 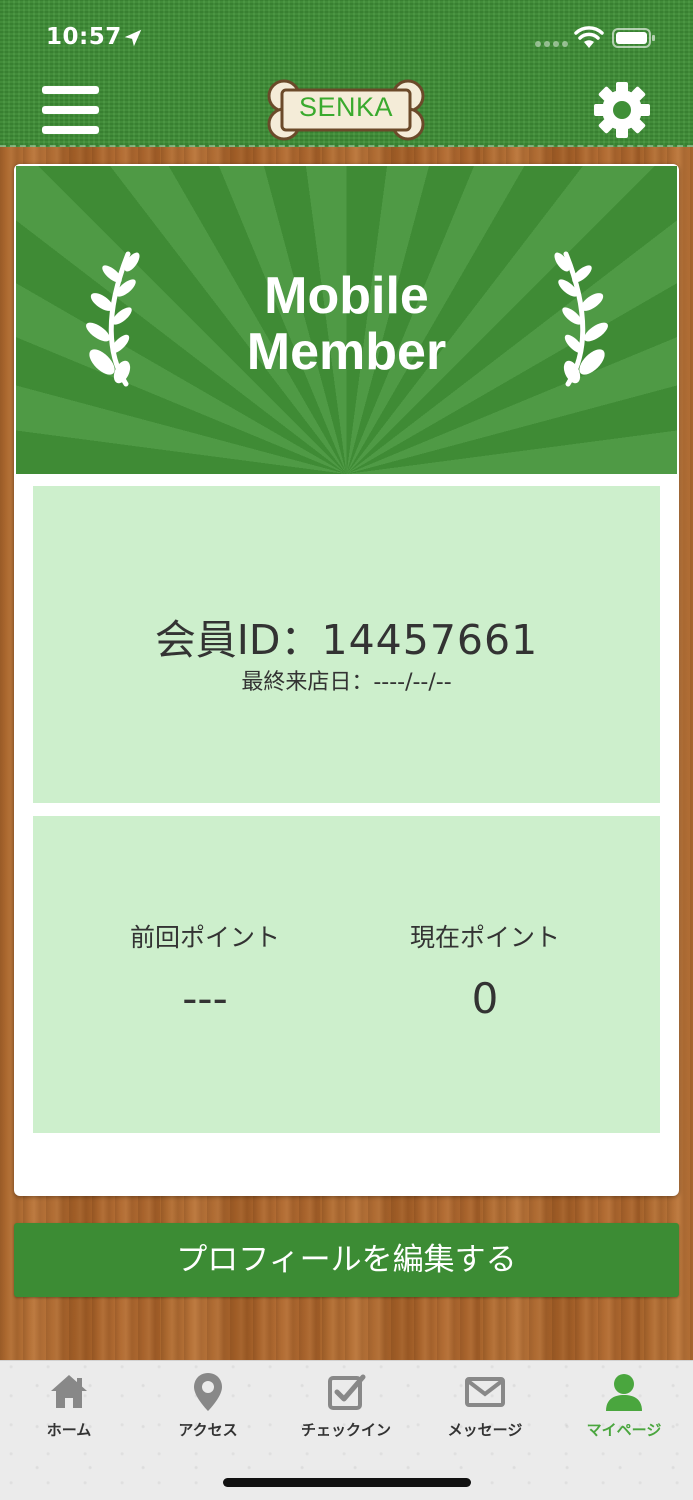 I want to click on home-icon, so click(x=69, y=1391).